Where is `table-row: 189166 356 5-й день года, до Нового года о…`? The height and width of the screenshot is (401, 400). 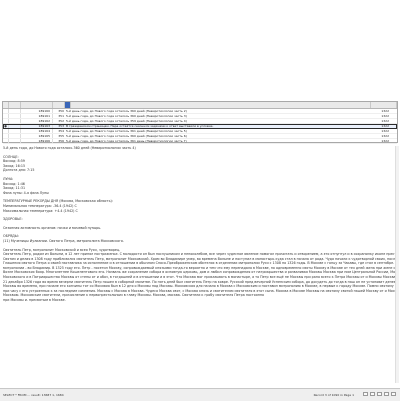
table-row: 189166 356 5-й день года, до Нового года о… is located at coordinates (200, 141).